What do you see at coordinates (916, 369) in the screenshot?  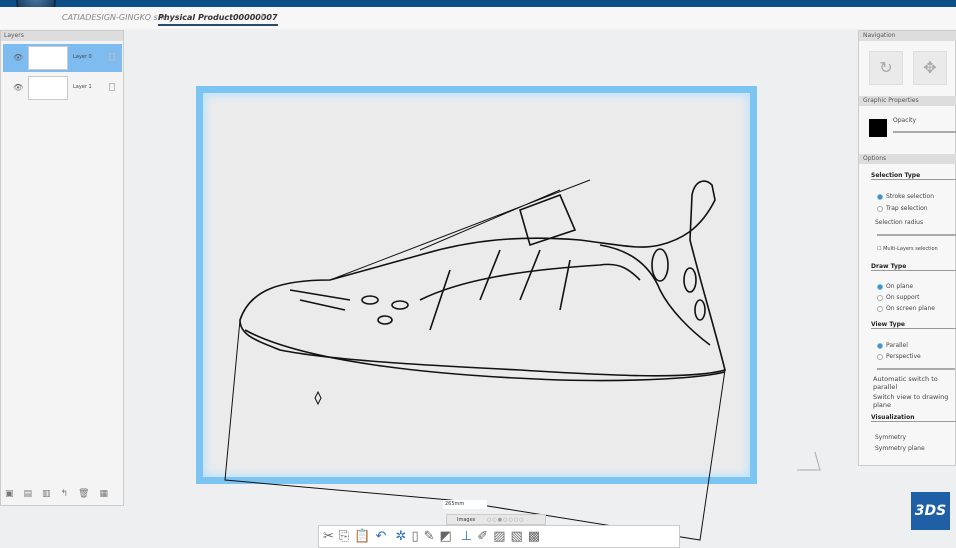 I see `perspective-slider` at bounding box center [916, 369].